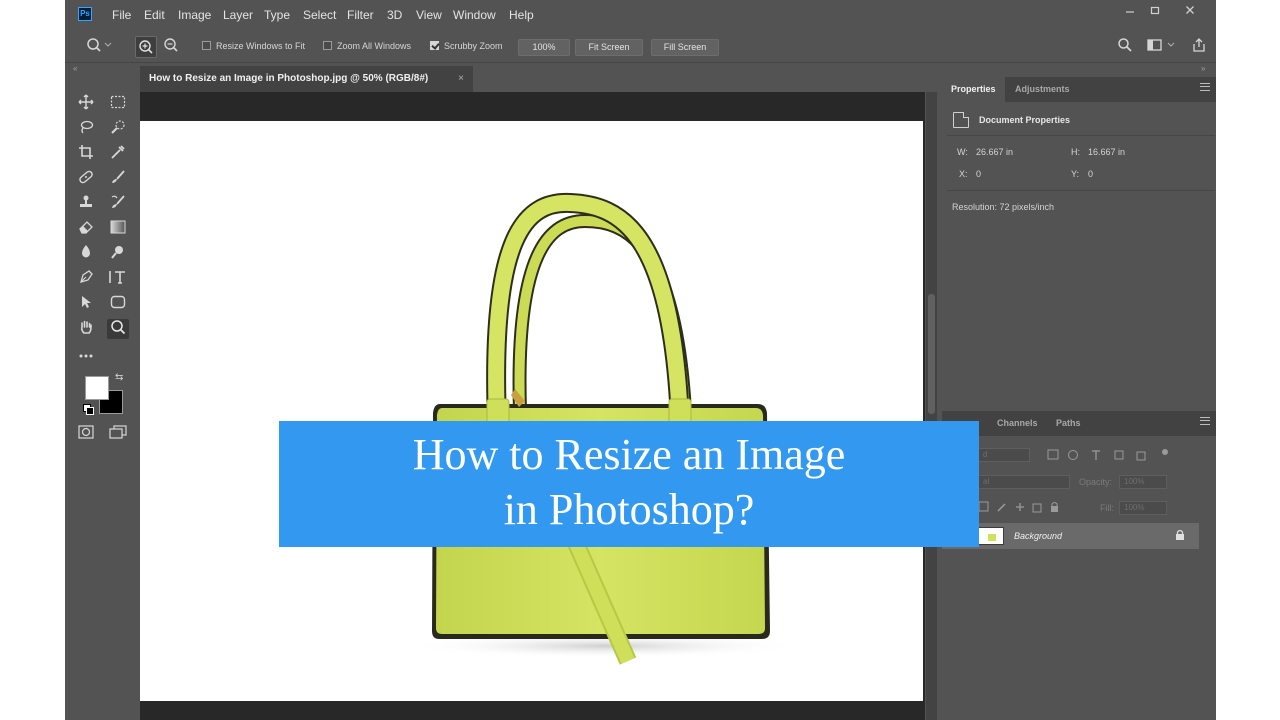 This screenshot has width=1280, height=720. Describe the element at coordinates (75, 69) in the screenshot. I see `collapse-toolbar-icon: «` at that location.